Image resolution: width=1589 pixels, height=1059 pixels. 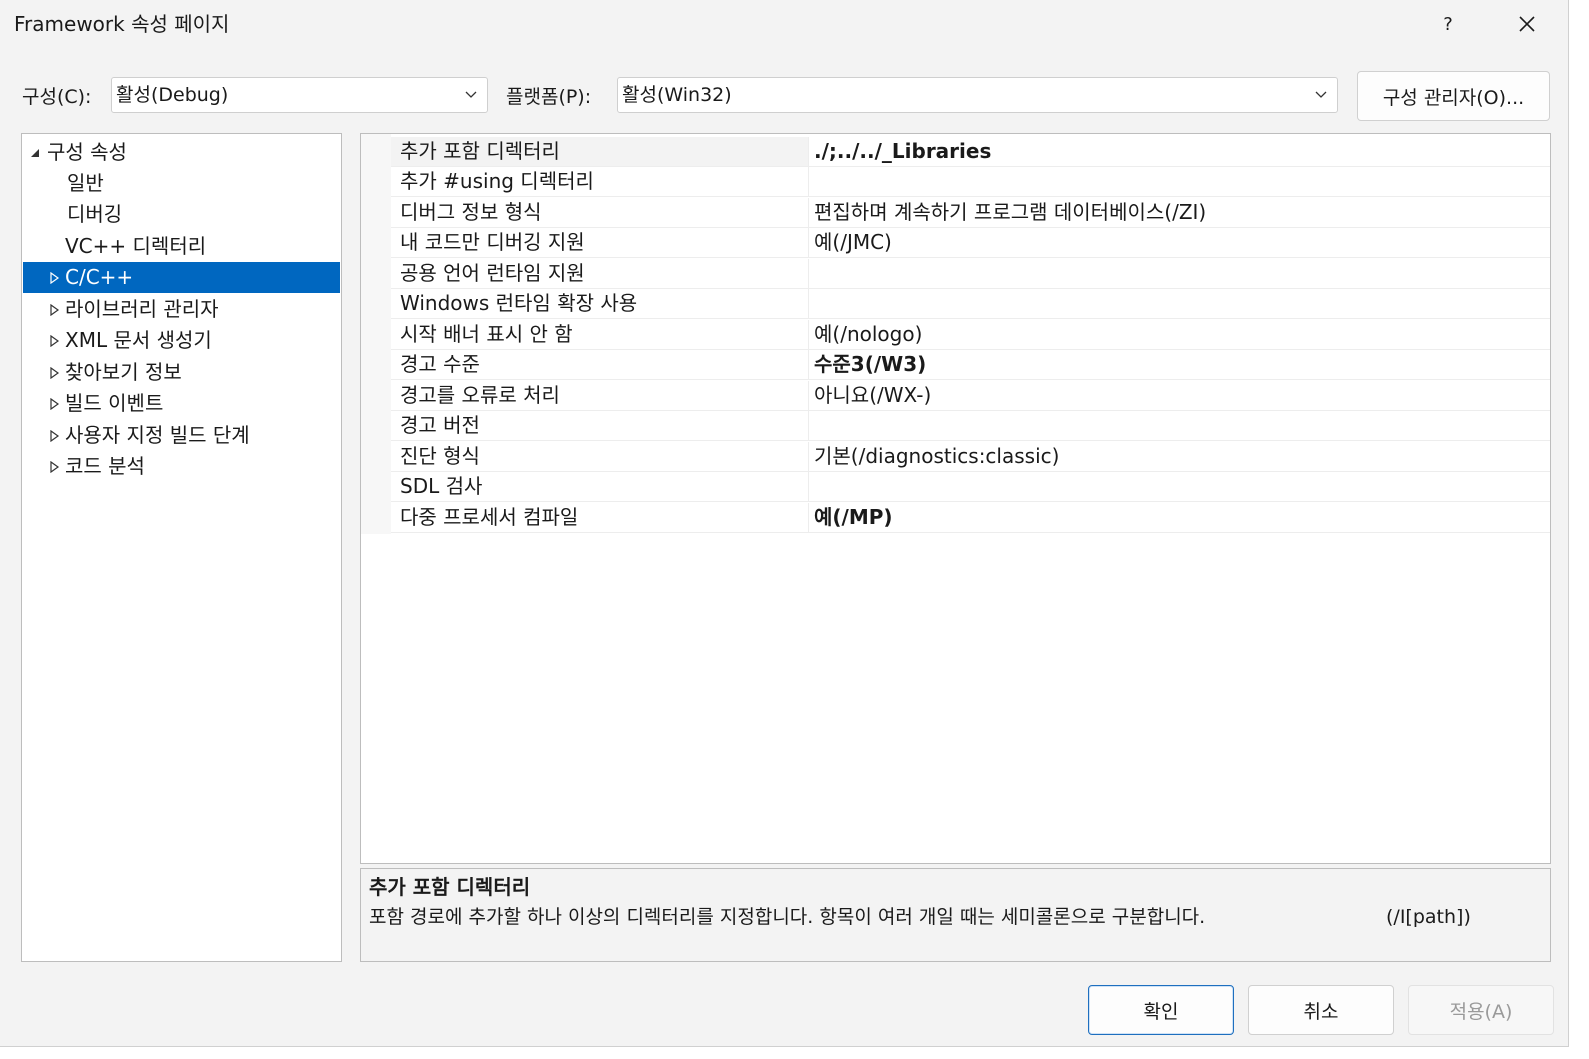 I want to click on property-value: 예(/nologo), so click(x=868, y=334).